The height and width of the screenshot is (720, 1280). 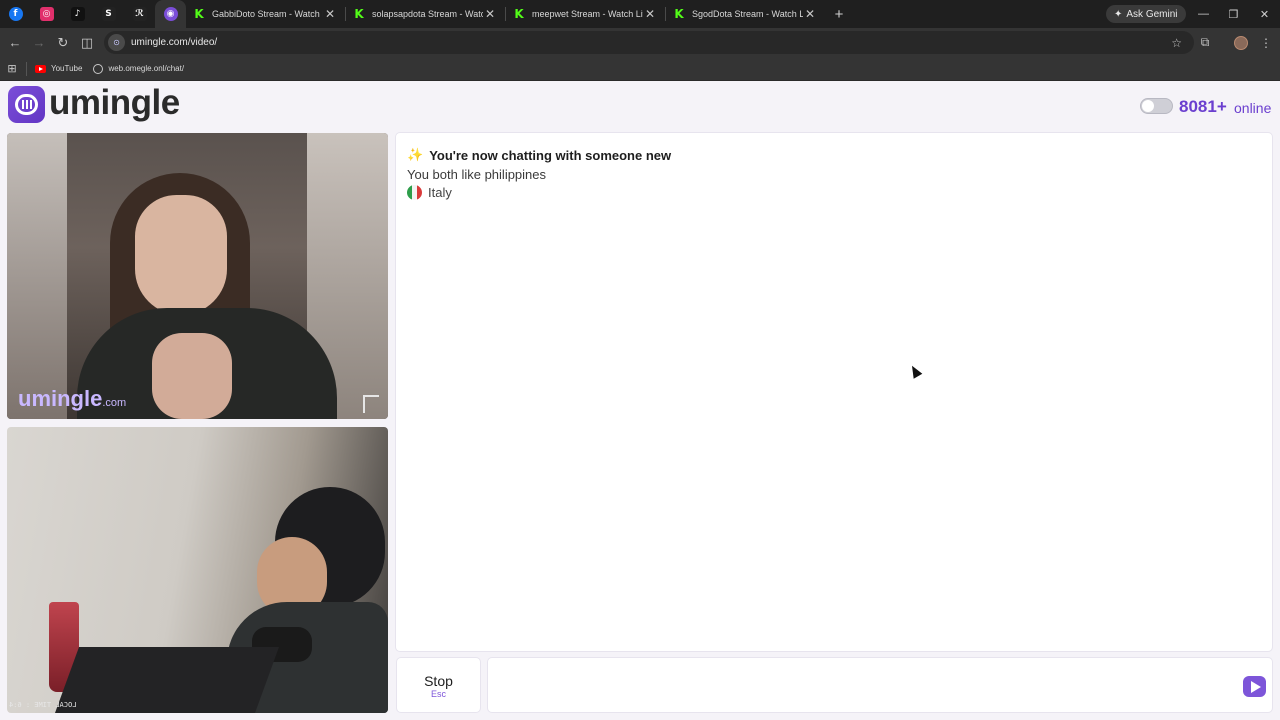 What do you see at coordinates (550, 155) in the screenshot?
I see `chat-status-text: You're now chatting with someone new` at bounding box center [550, 155].